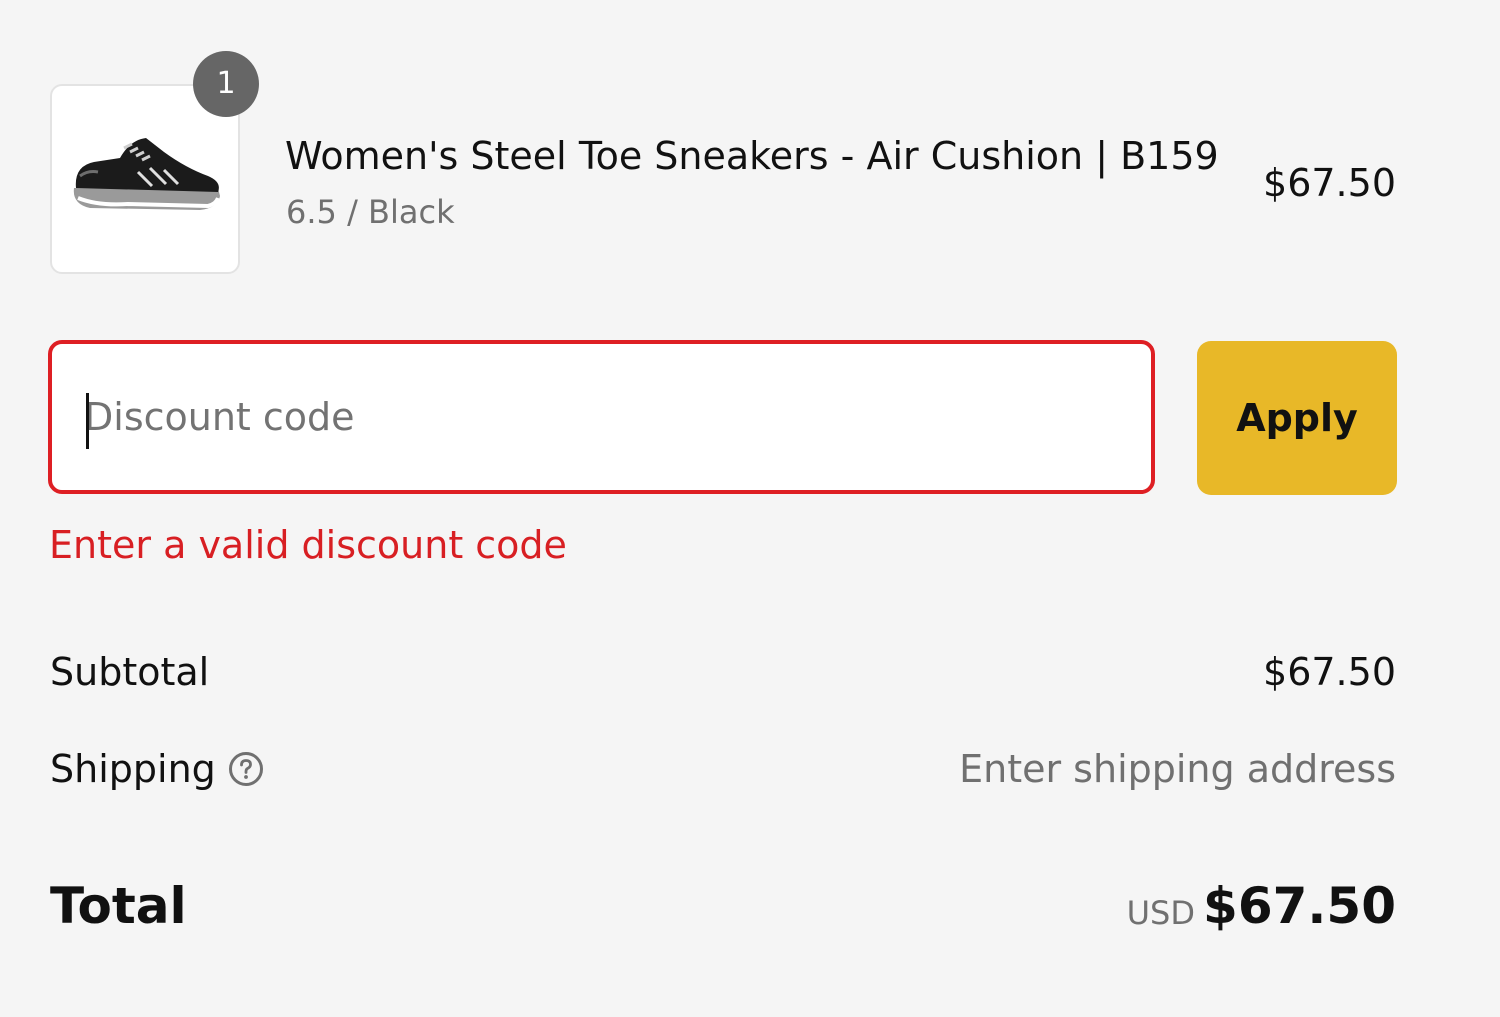  What do you see at coordinates (308, 545) in the screenshot?
I see `discount-error-message: Enter a valid discount code` at bounding box center [308, 545].